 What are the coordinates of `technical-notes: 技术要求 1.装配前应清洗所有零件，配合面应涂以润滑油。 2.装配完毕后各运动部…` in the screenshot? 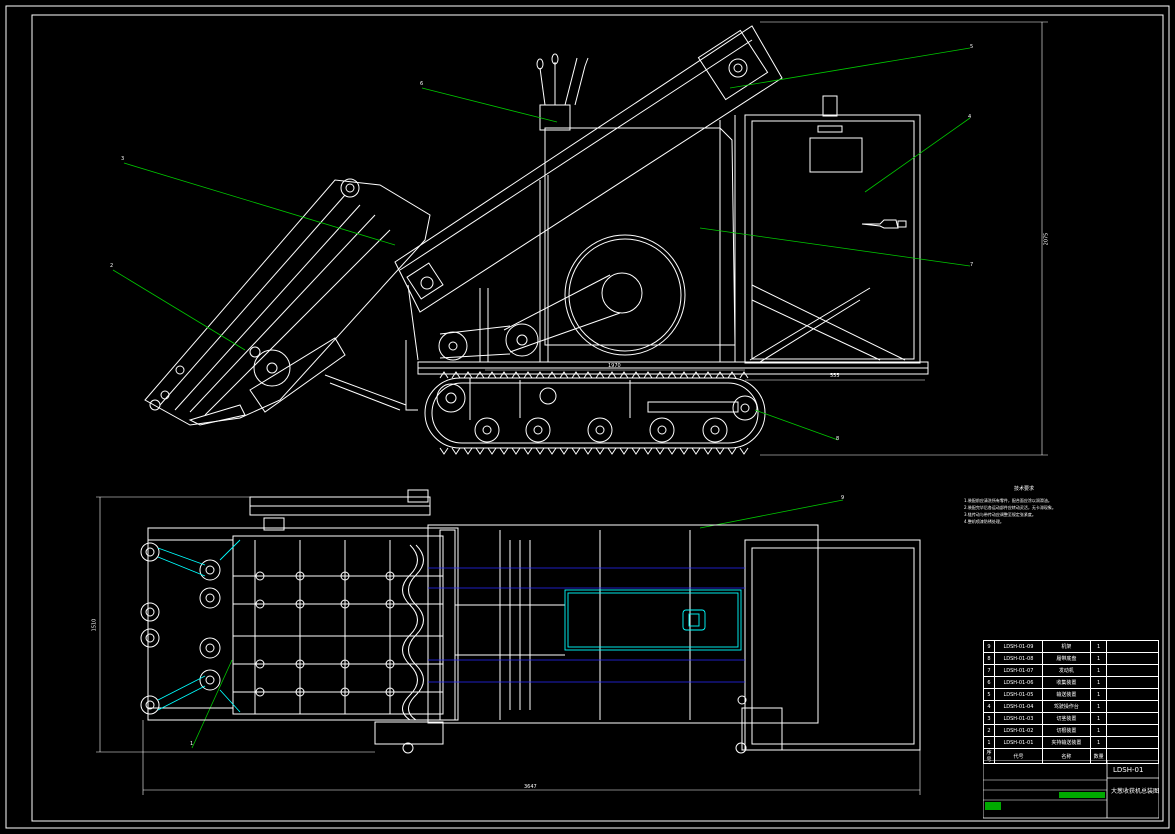 It's located at (1024, 505).